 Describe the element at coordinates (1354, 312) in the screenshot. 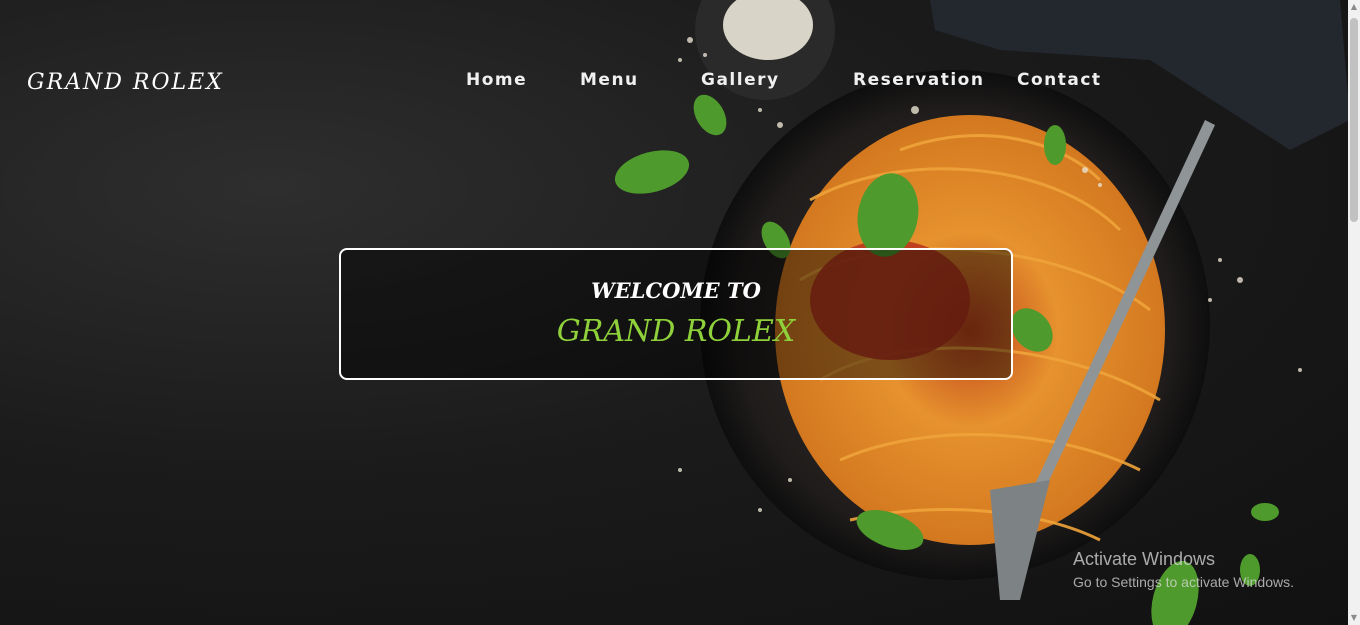

I see `vertical-scrollbar: ▲ ▼` at that location.